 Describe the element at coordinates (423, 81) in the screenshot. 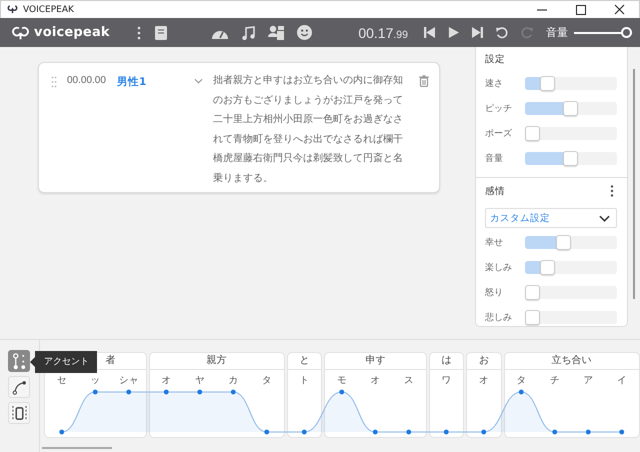

I see `trash-icon` at that location.